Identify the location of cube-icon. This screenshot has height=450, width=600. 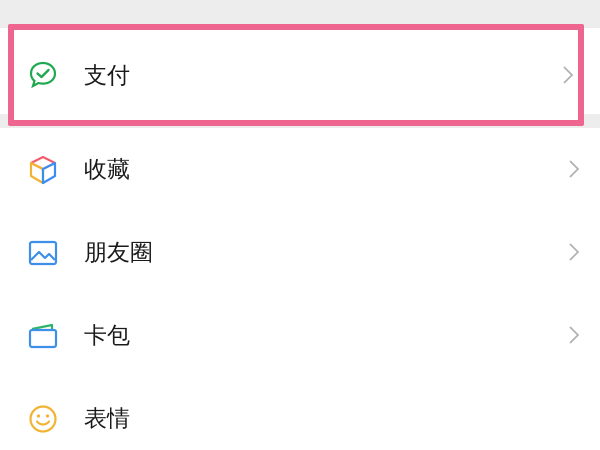
(43, 169).